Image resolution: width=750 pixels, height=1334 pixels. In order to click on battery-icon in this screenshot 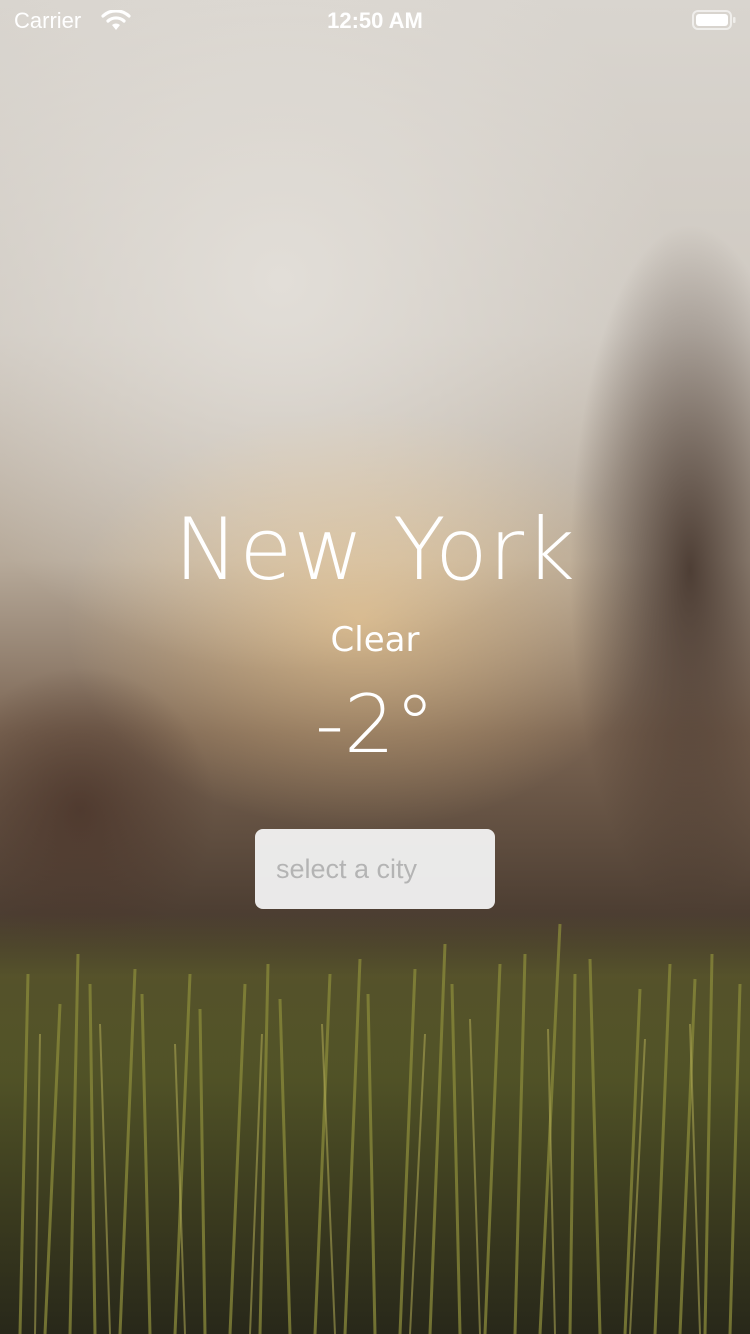, I will do `click(714, 20)`.